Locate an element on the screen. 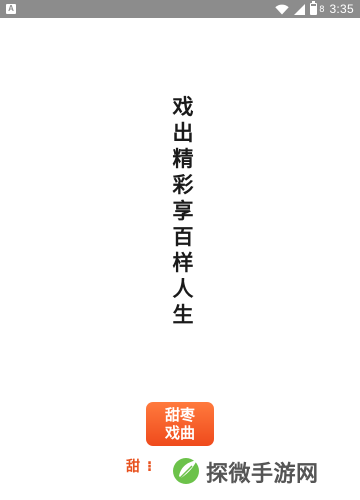 The width and height of the screenshot is (360, 500). slogan-char: 享 is located at coordinates (183, 211).